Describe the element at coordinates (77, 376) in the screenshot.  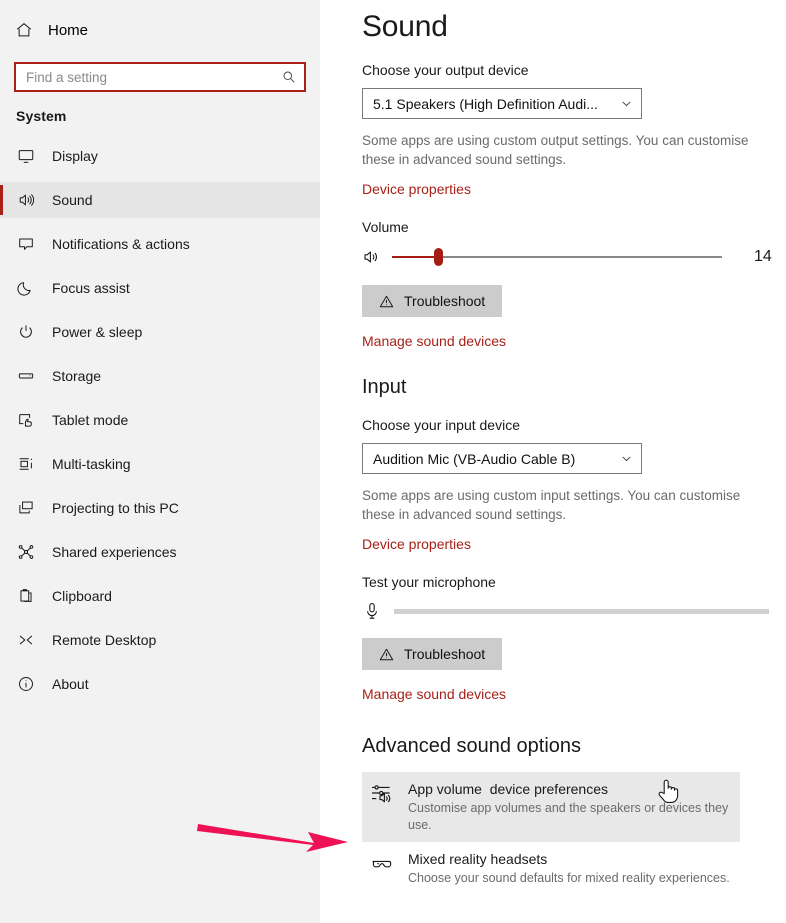
I see `sidebar-item-label: Storage` at that location.